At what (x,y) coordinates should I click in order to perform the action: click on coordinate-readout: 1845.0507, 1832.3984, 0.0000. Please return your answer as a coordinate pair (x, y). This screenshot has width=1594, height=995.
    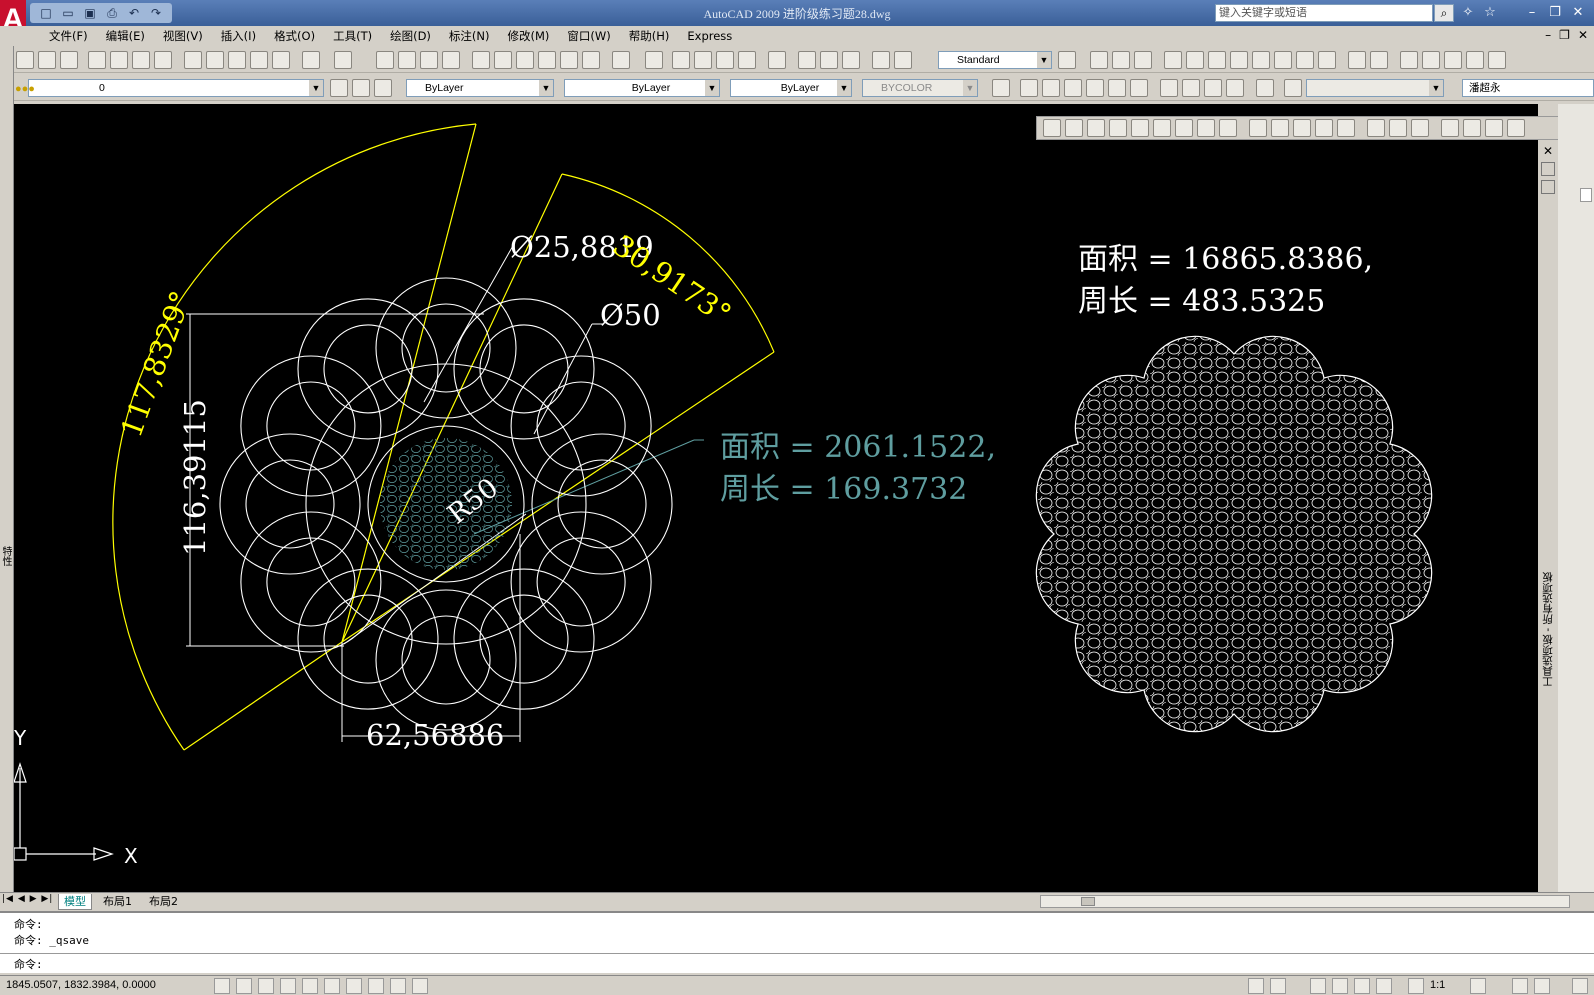
    Looking at the image, I should click on (81, 985).